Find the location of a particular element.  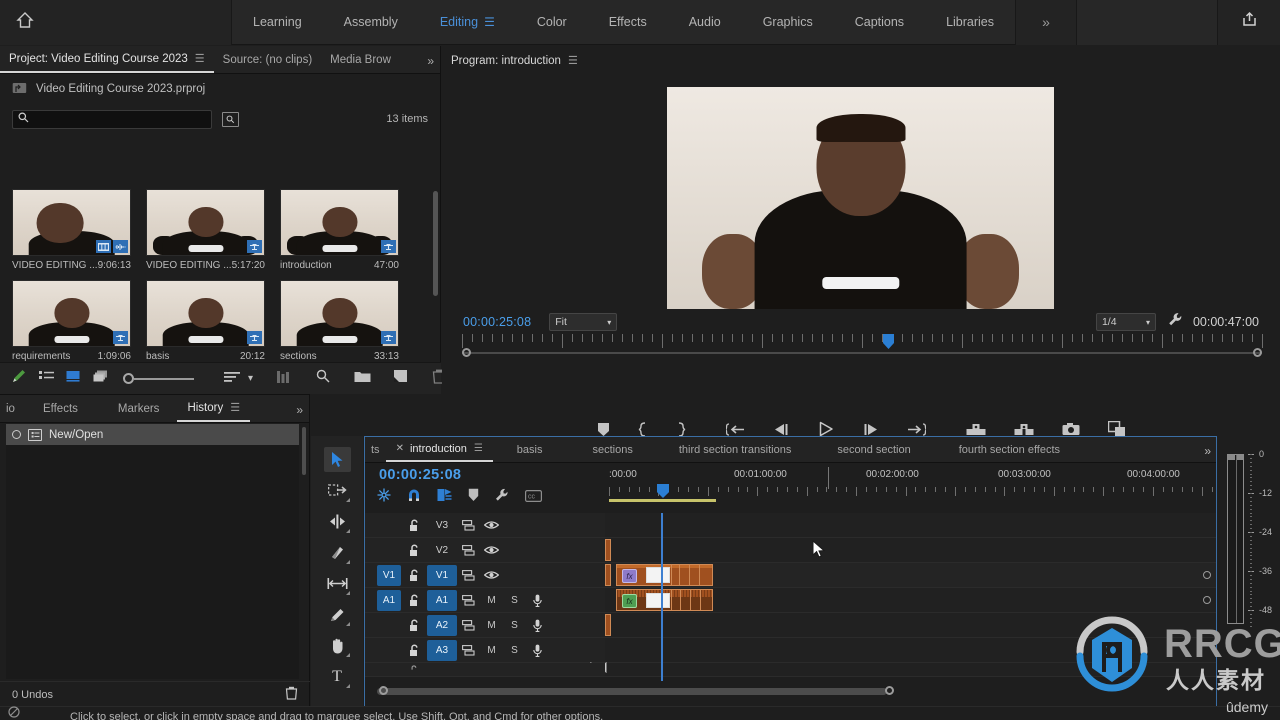

track-visibility-icon-v1 is located at coordinates (491, 575).